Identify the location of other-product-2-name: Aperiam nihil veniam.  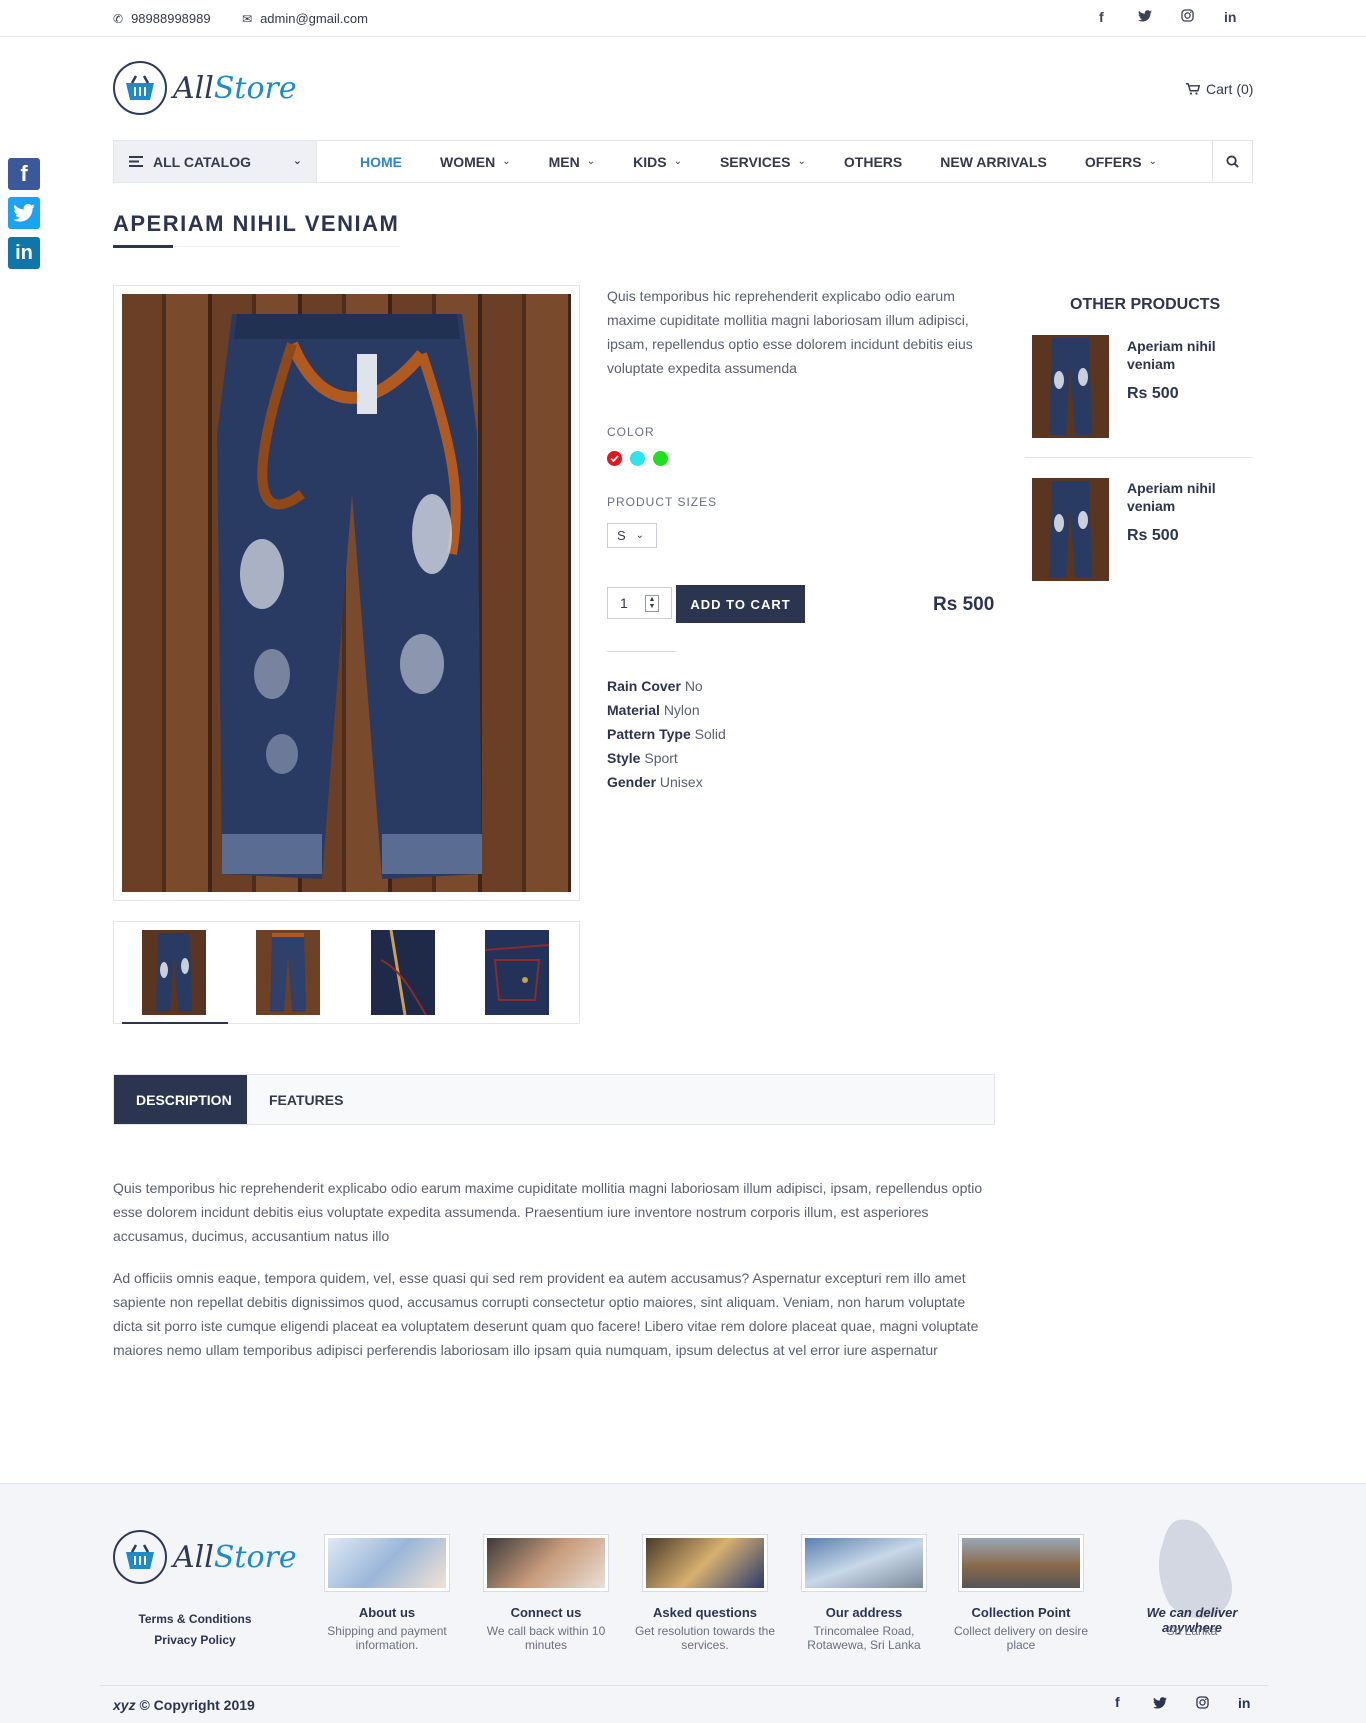
(1182, 497).